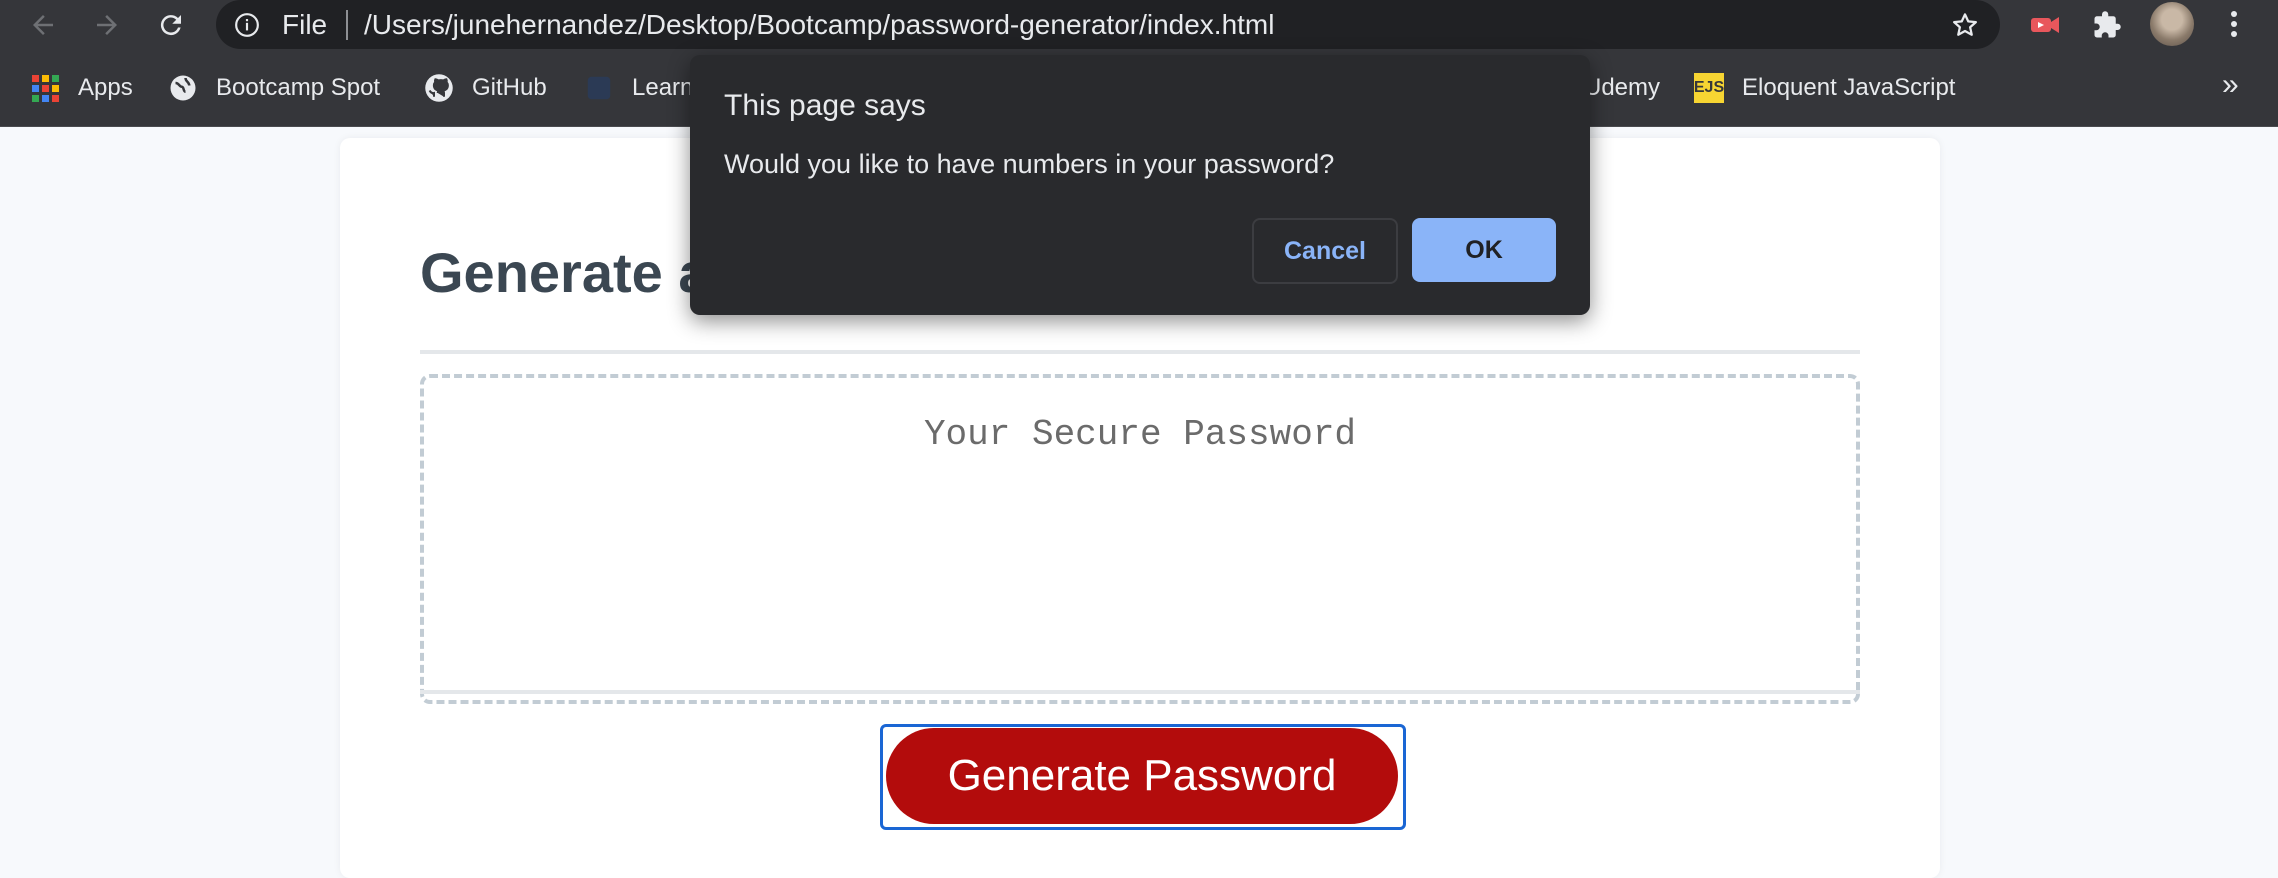  Describe the element at coordinates (1709, 88) in the screenshot. I see `ejs-icon: EJS` at that location.